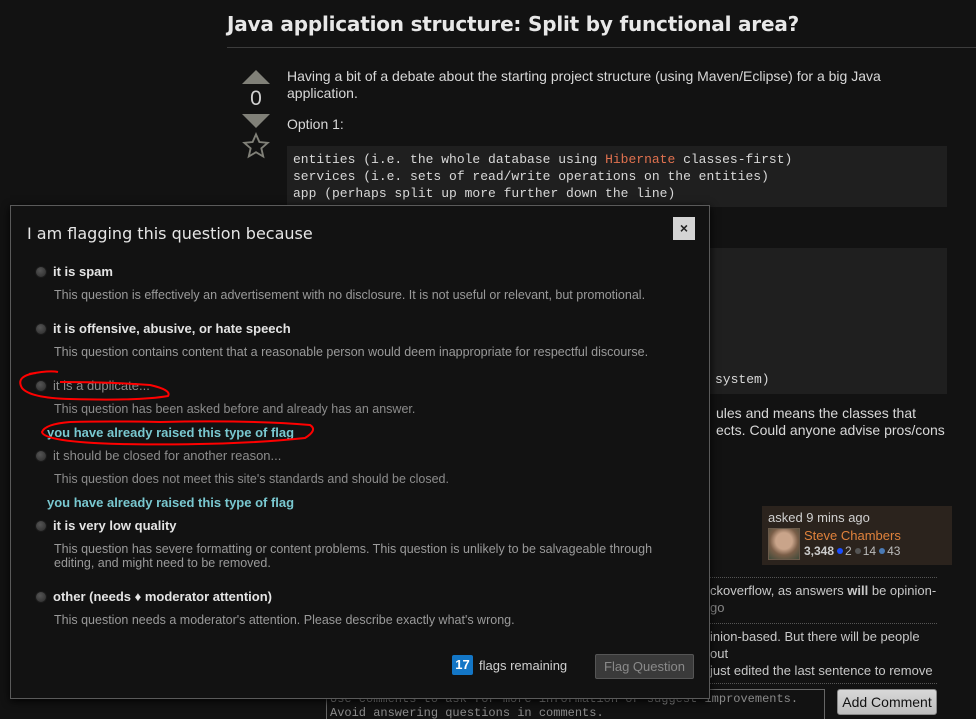 Image resolution: width=976 pixels, height=719 pixels. I want to click on flags-remaining-label: flags remaining, so click(523, 665).